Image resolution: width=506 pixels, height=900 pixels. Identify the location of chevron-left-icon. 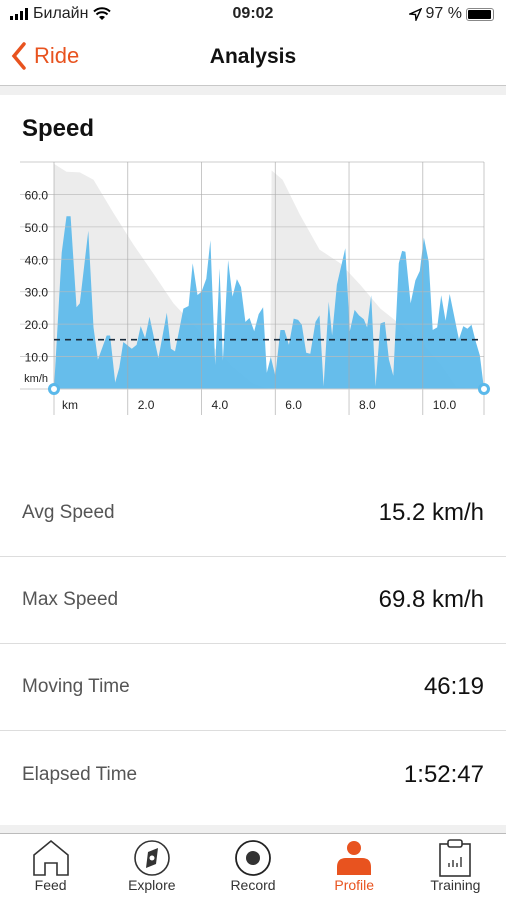
(18, 56).